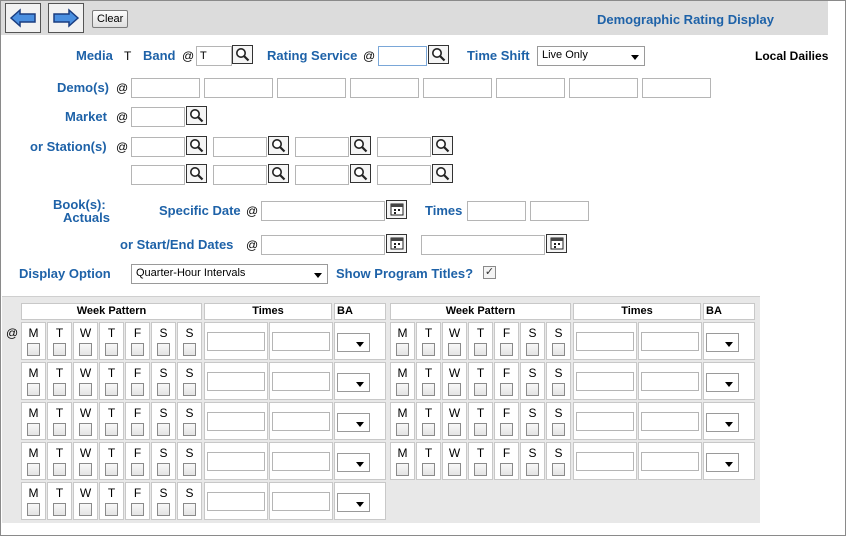 Image resolution: width=846 pixels, height=536 pixels. What do you see at coordinates (483, 245) in the screenshot?
I see `end-date-input` at bounding box center [483, 245].